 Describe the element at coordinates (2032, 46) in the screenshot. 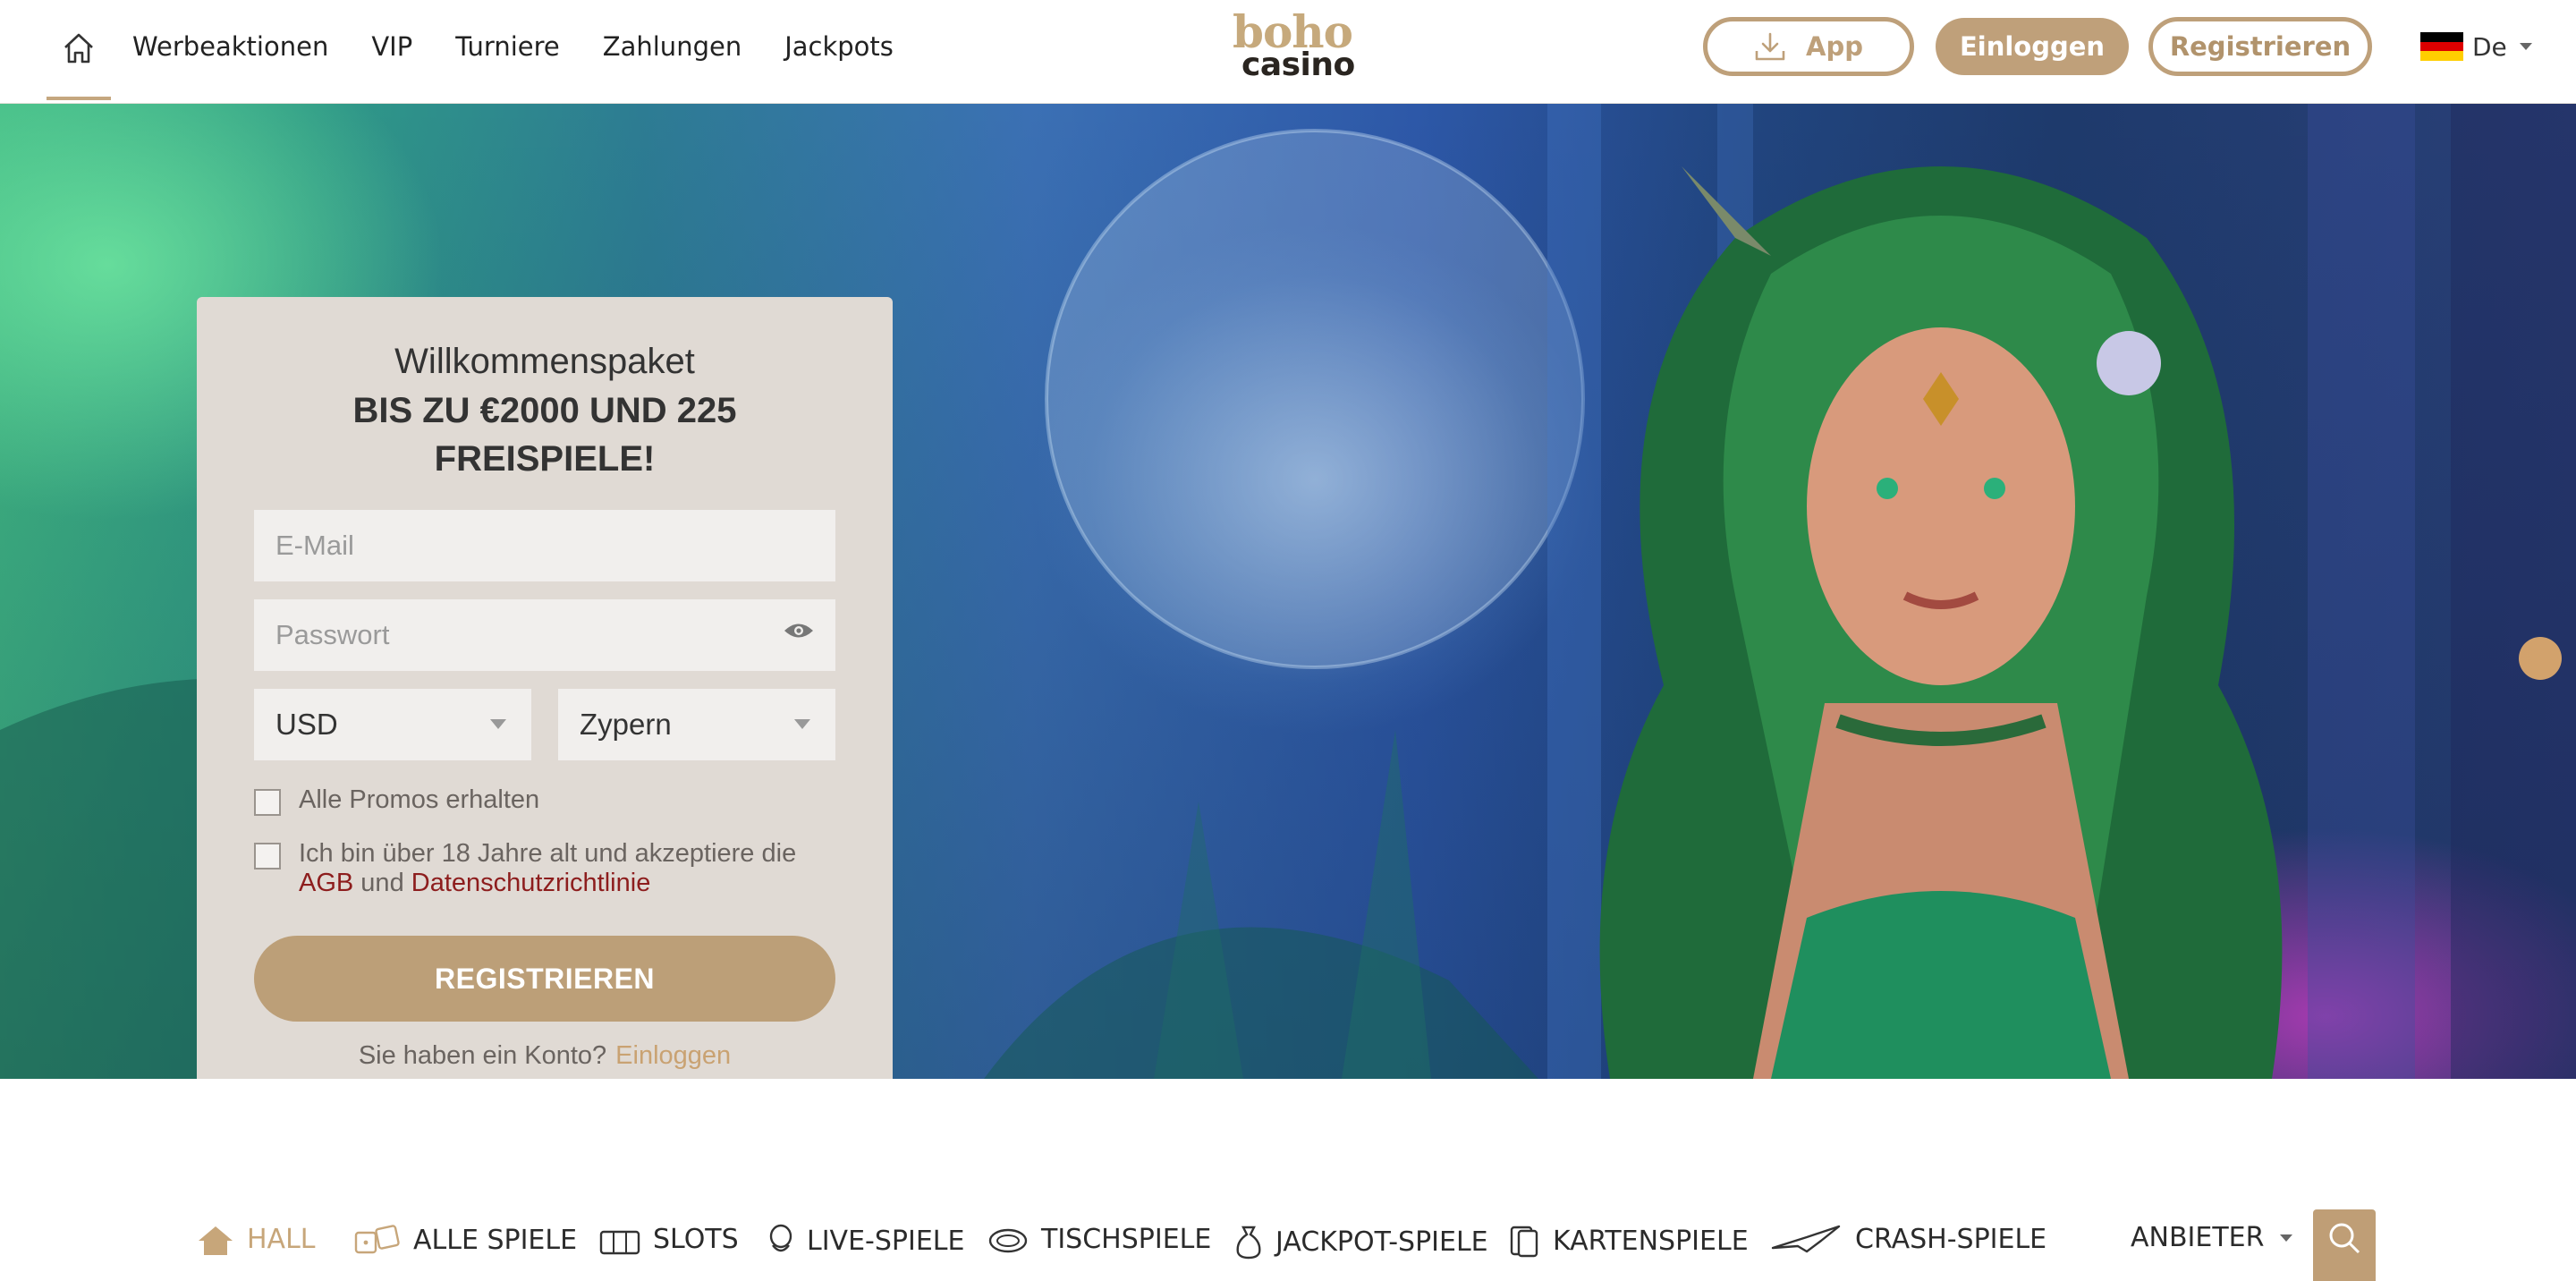

I see `login-button: Einloggen` at that location.